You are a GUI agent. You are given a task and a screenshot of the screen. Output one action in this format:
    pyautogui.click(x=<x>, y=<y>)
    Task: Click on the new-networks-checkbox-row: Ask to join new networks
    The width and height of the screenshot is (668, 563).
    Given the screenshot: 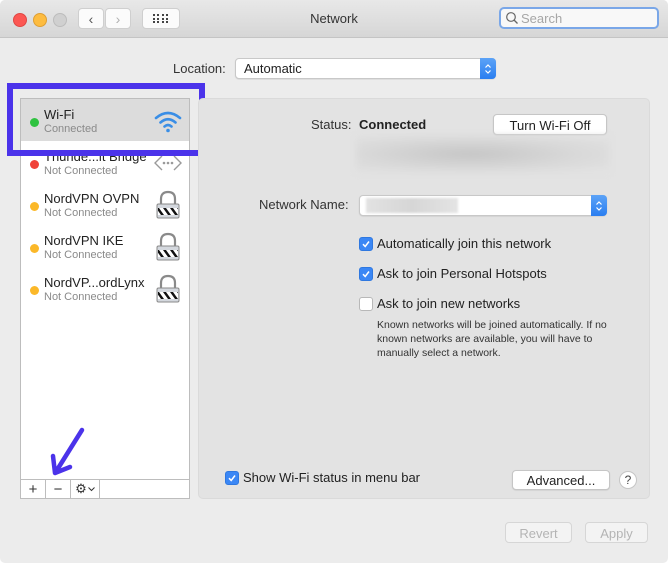 What is the action you would take?
    pyautogui.click(x=439, y=303)
    